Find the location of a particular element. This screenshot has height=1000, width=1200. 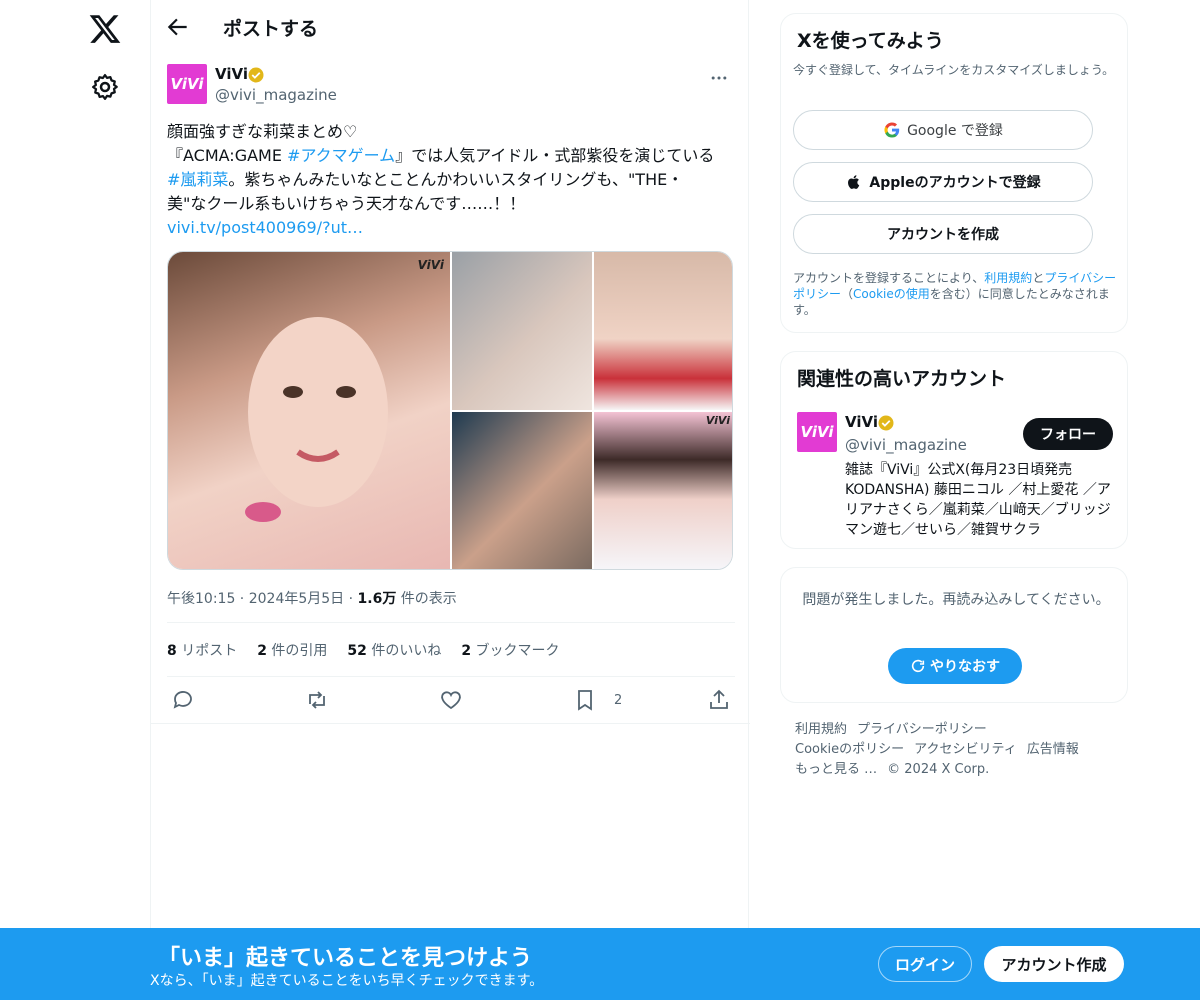

google-icon is located at coordinates (892, 130).